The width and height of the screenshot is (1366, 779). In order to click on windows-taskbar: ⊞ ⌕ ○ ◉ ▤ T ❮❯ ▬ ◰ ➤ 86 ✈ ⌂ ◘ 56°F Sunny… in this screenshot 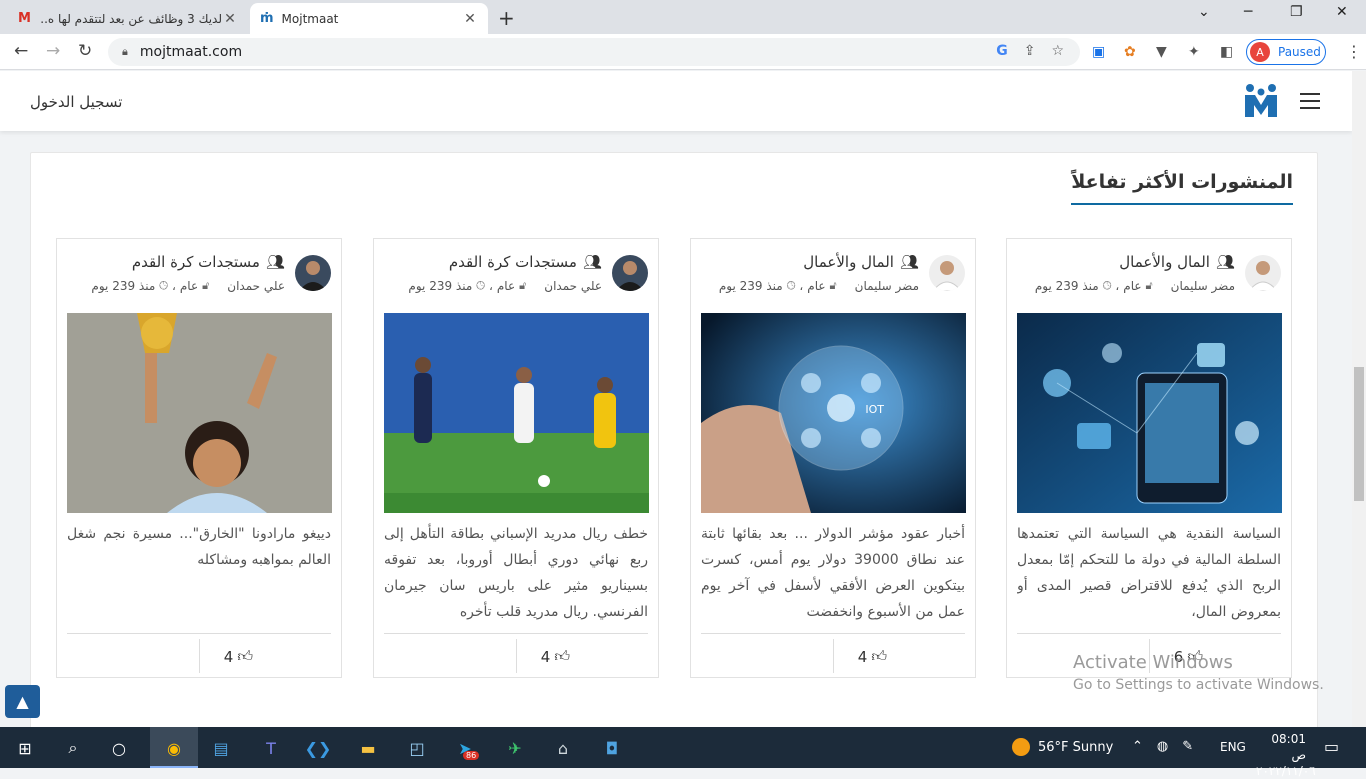, I will do `click(683, 752)`.